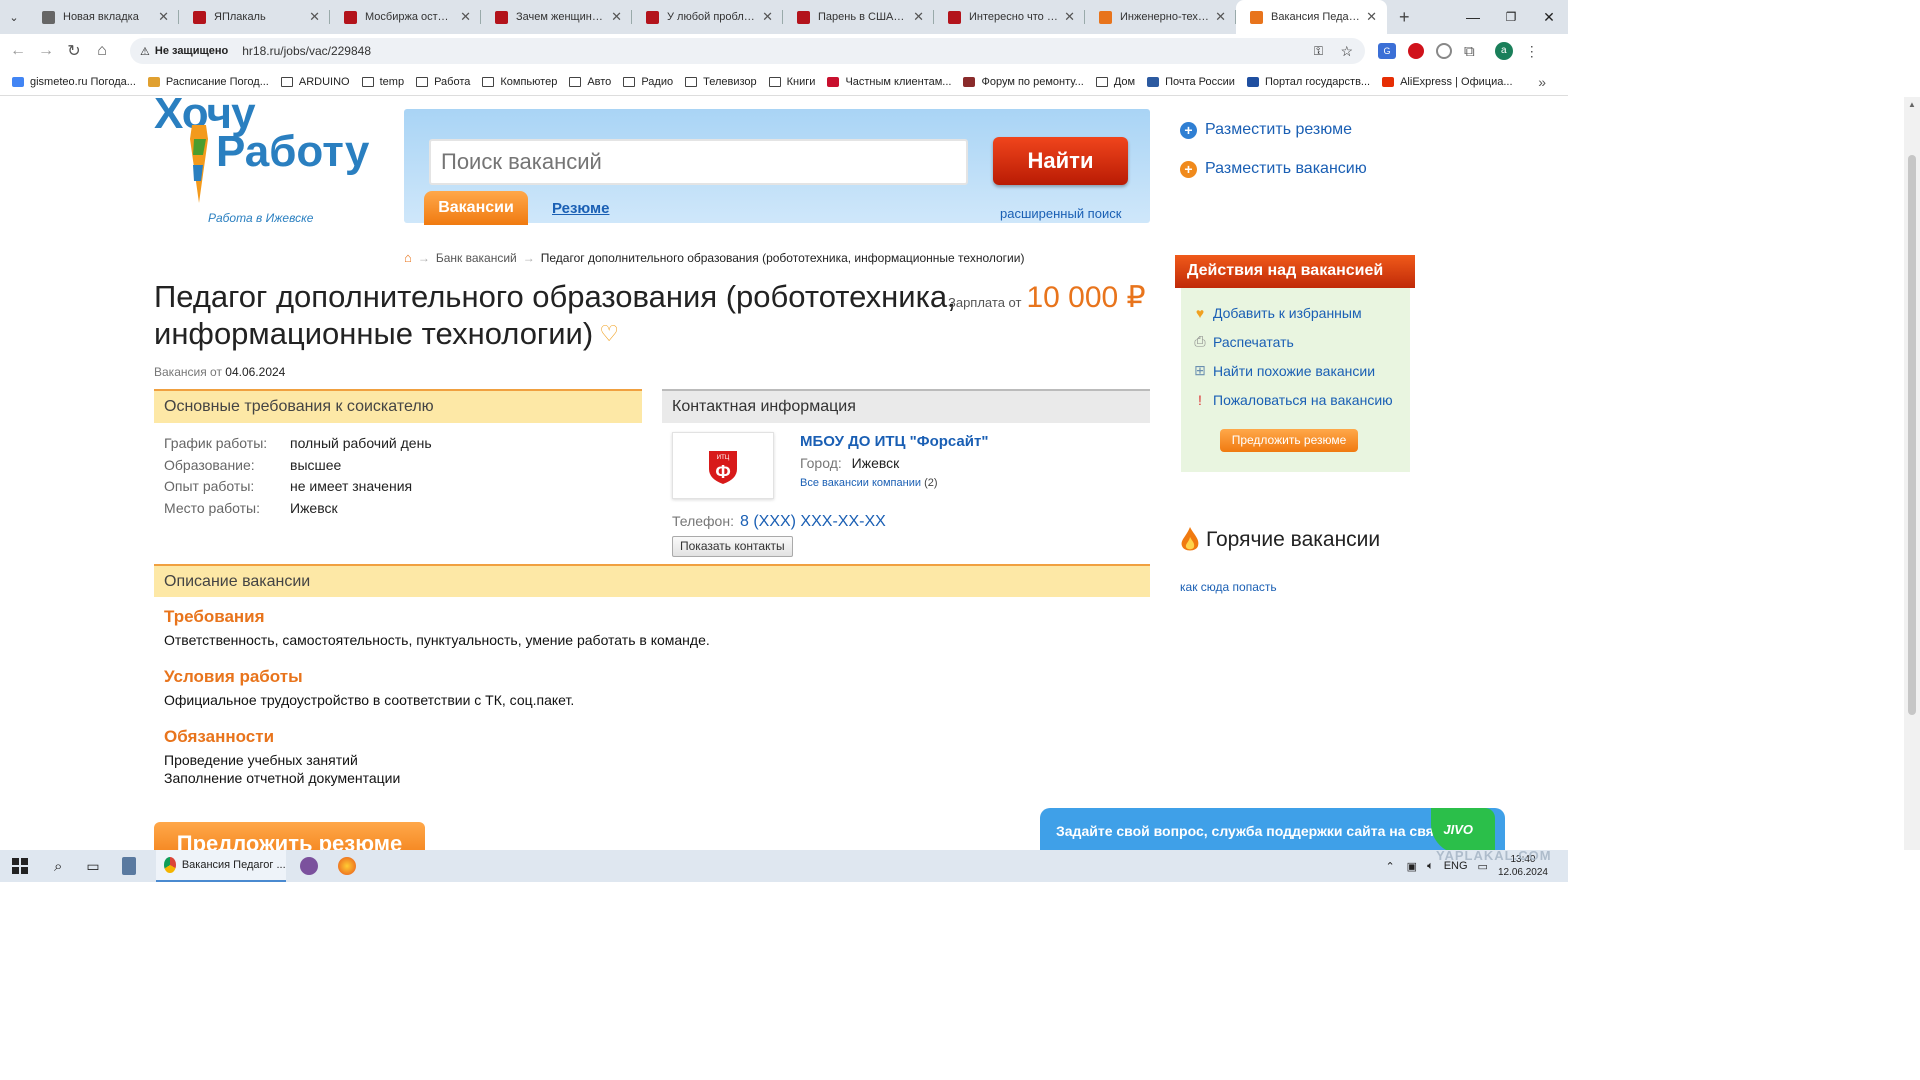 Image resolution: width=1920 pixels, height=1080 pixels. Describe the element at coordinates (1115, 82) in the screenshot. I see `bookmark-item: Дом` at that location.